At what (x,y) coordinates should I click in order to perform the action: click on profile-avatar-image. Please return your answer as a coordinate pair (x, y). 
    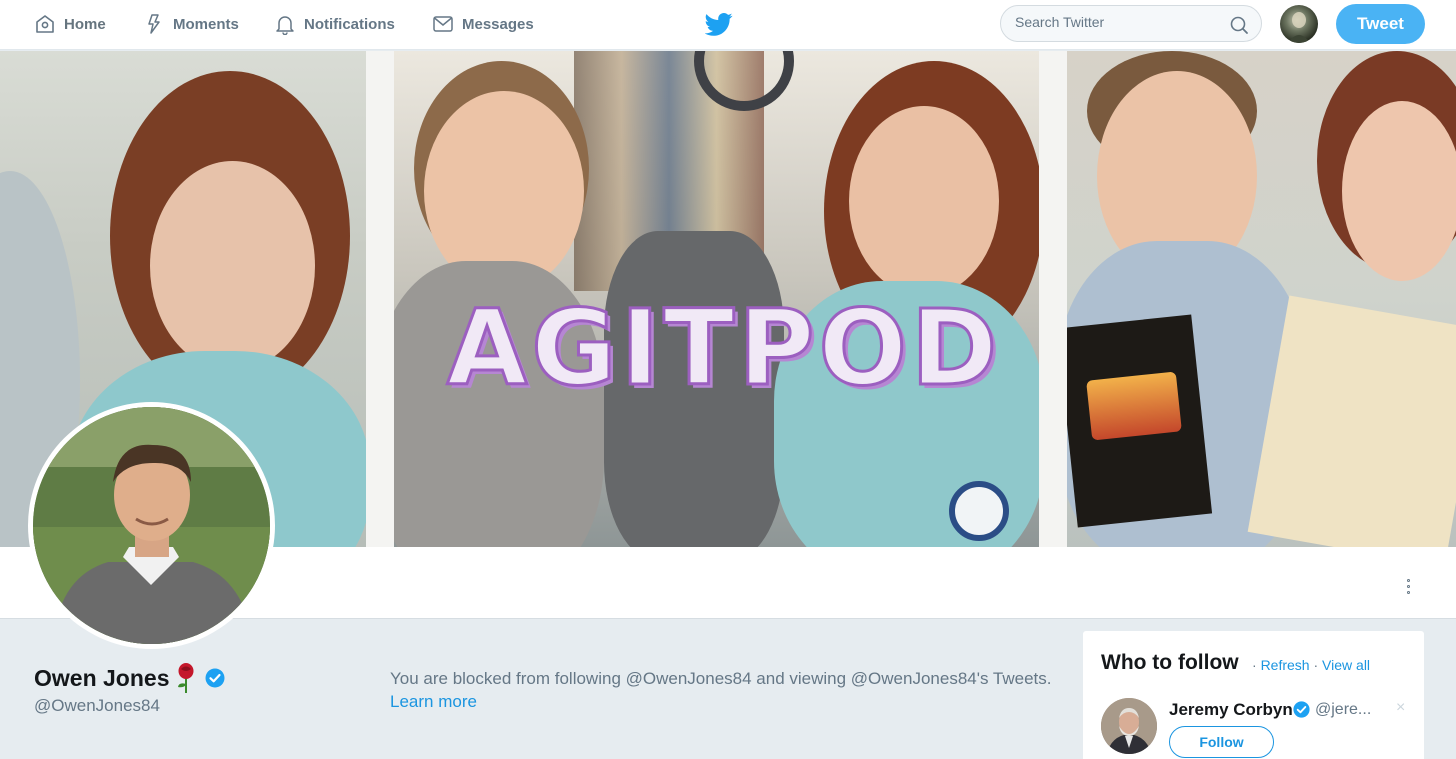
    Looking at the image, I should click on (151, 525).